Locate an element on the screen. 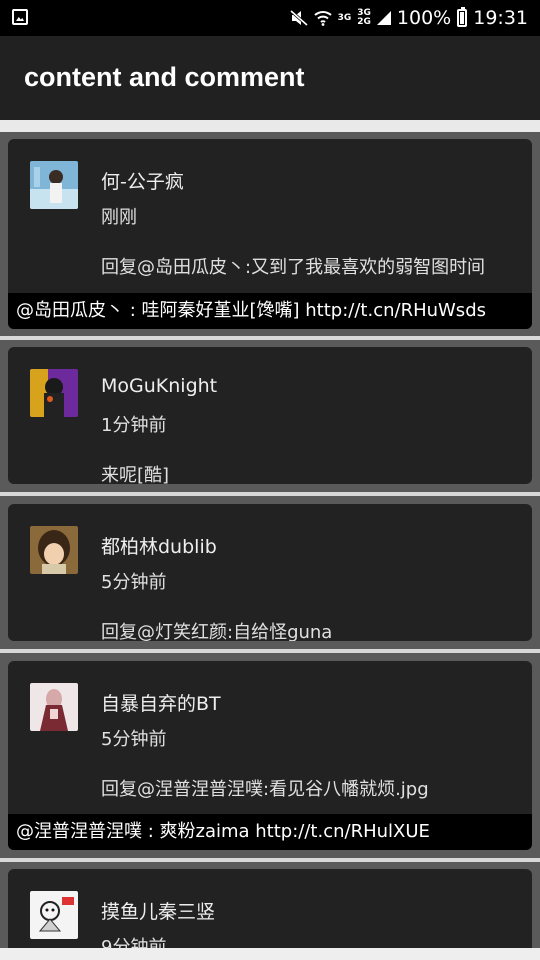  battery-percent: 100% is located at coordinates (424, 18).